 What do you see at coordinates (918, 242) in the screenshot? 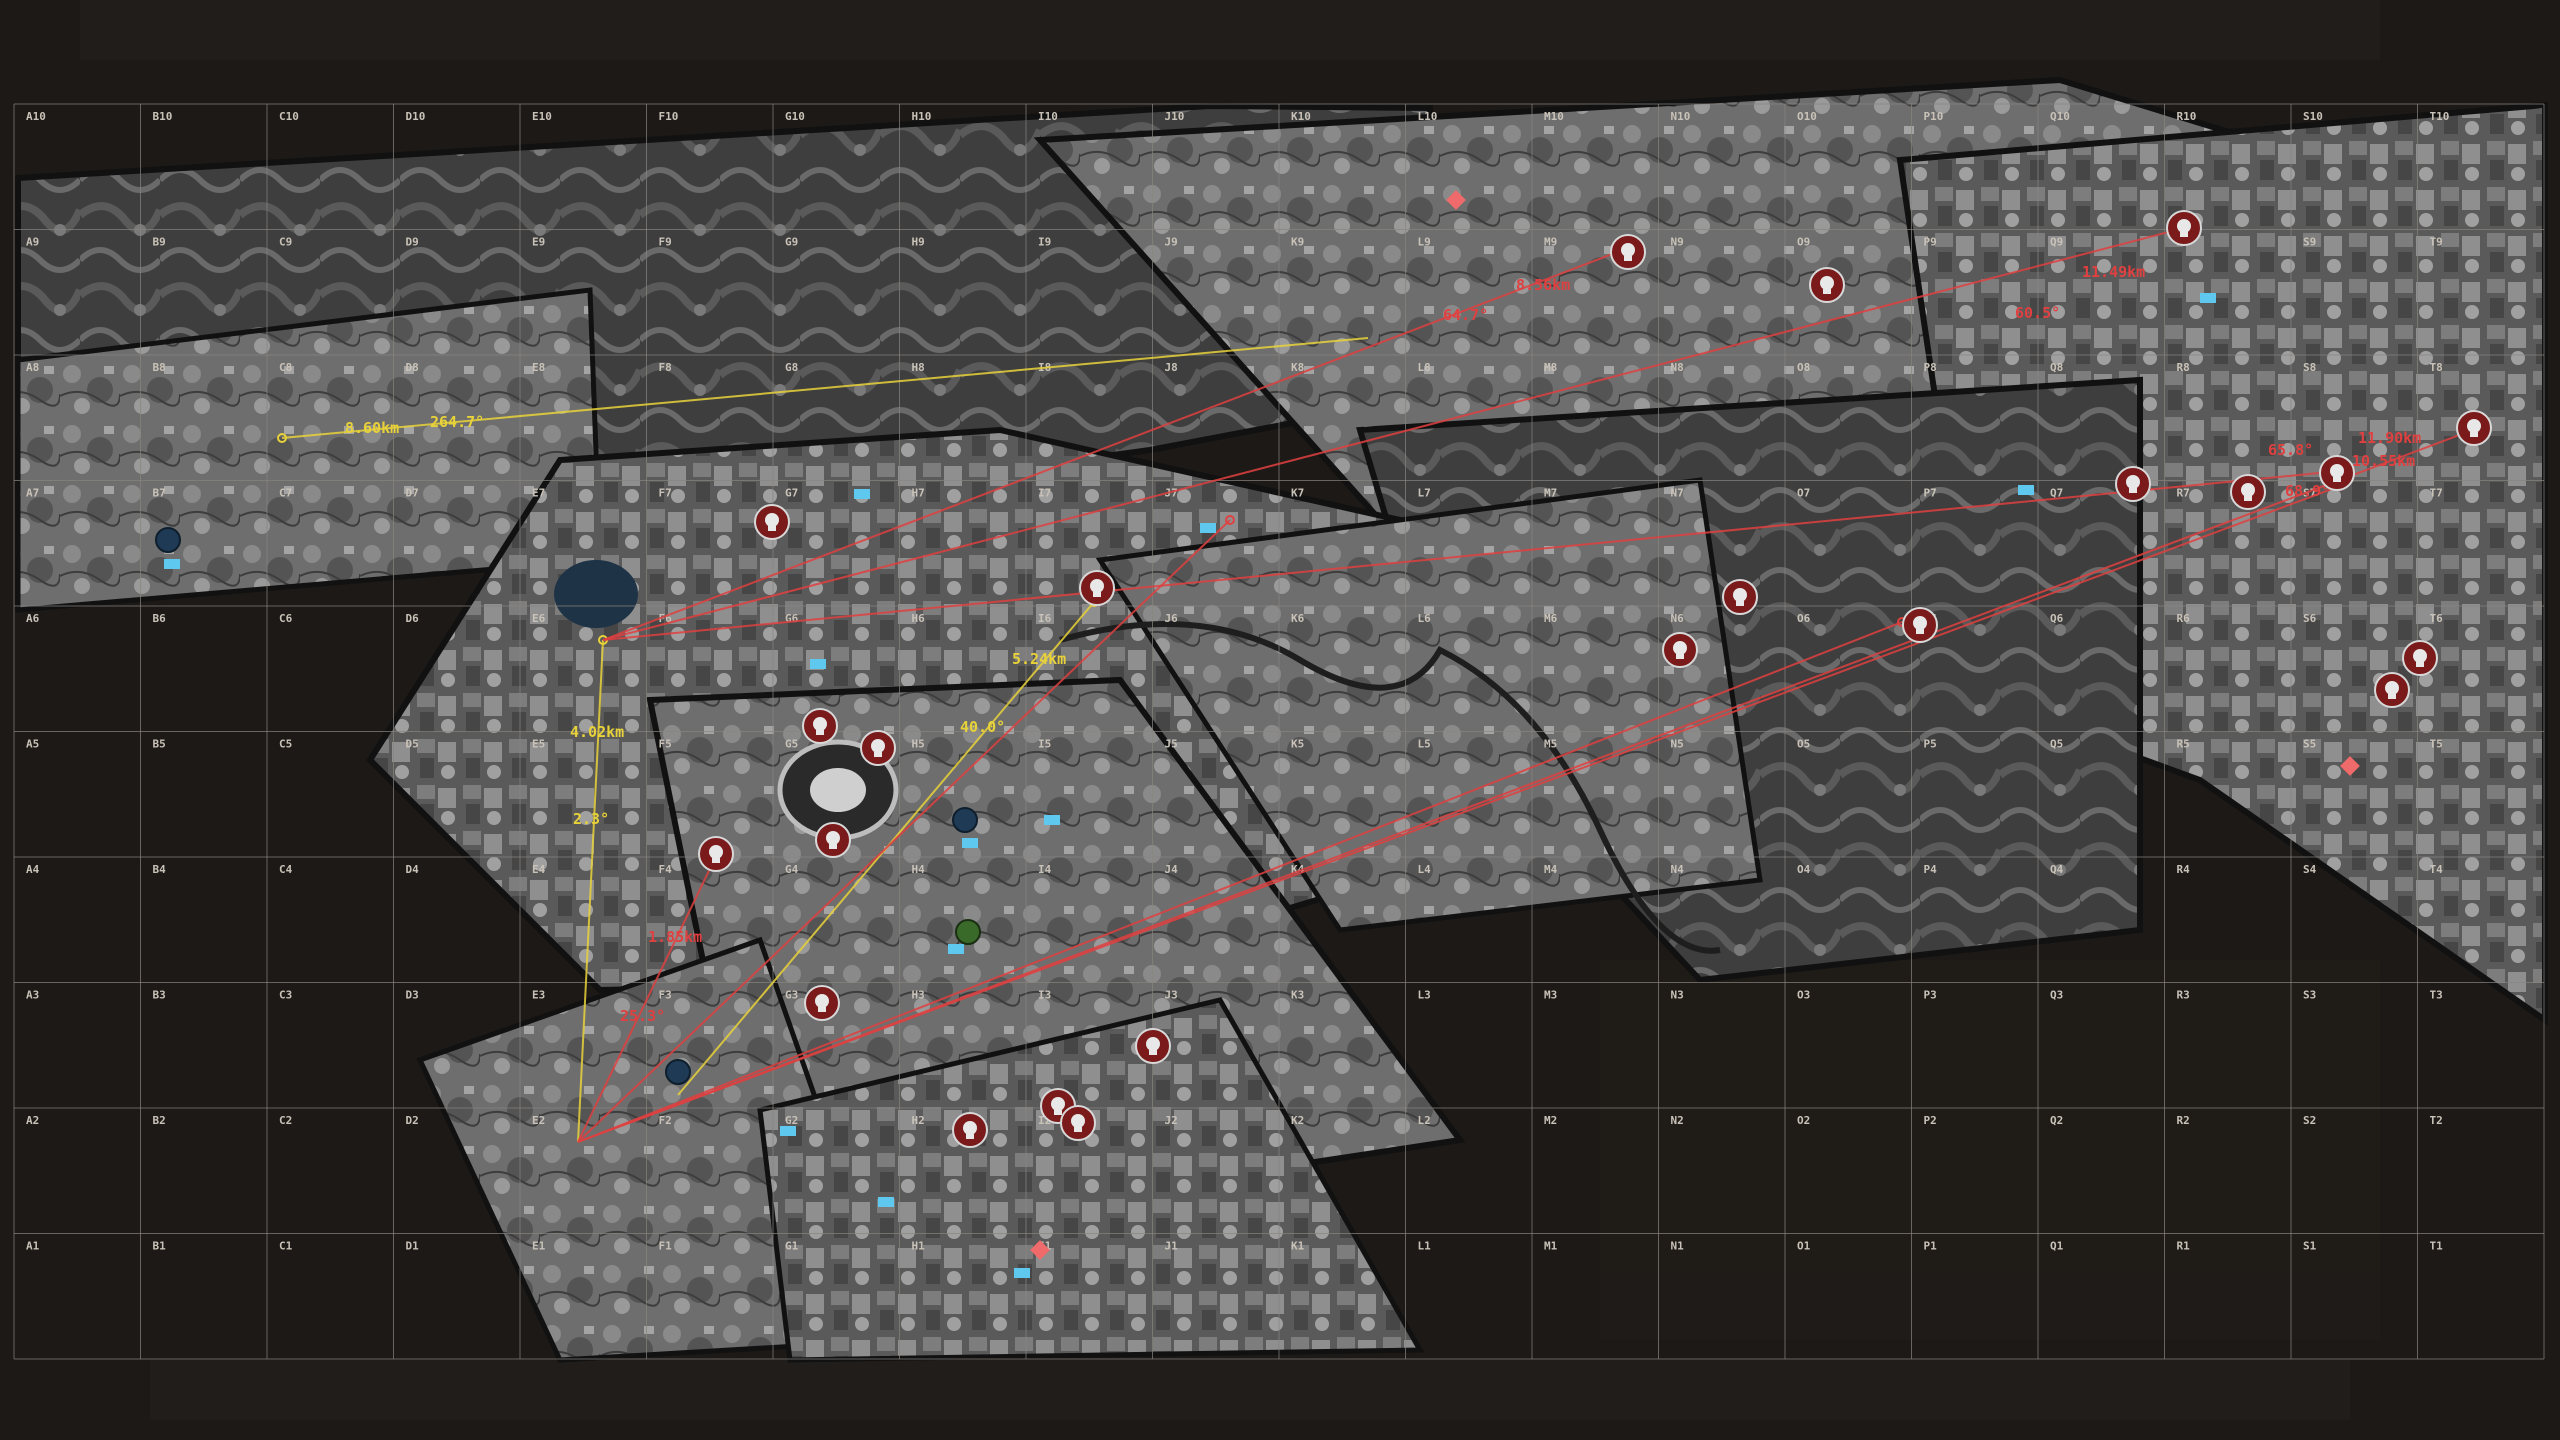
I see `grid-cell-label: H9` at bounding box center [918, 242].